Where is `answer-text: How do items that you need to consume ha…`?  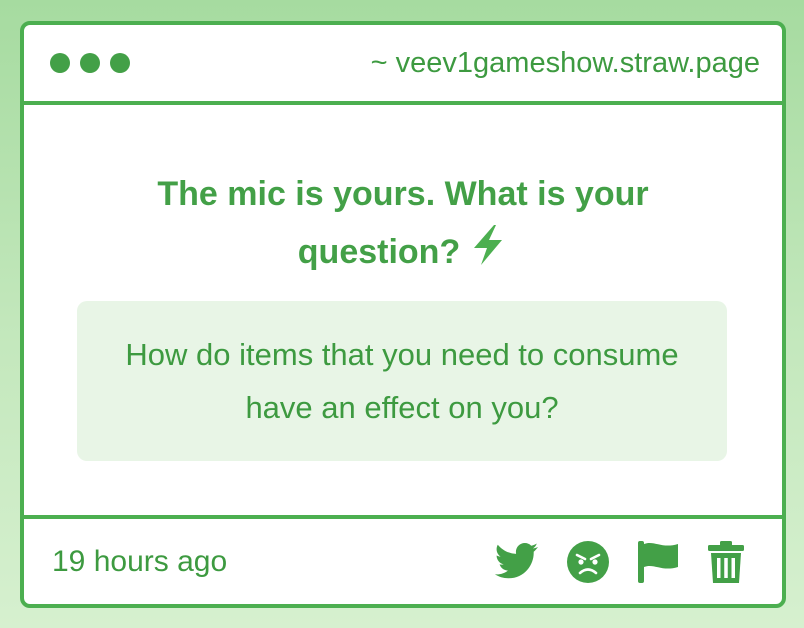 answer-text: How do items that you need to consume ha… is located at coordinates (402, 381).